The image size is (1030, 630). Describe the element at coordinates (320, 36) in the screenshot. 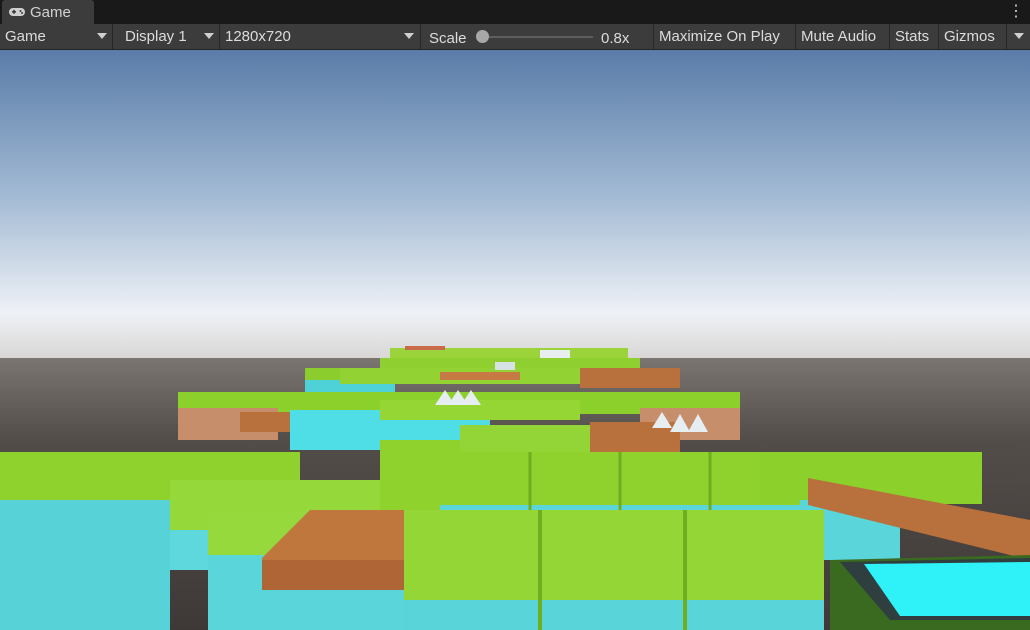

I see `resolution-dropdown: 1280x720` at that location.